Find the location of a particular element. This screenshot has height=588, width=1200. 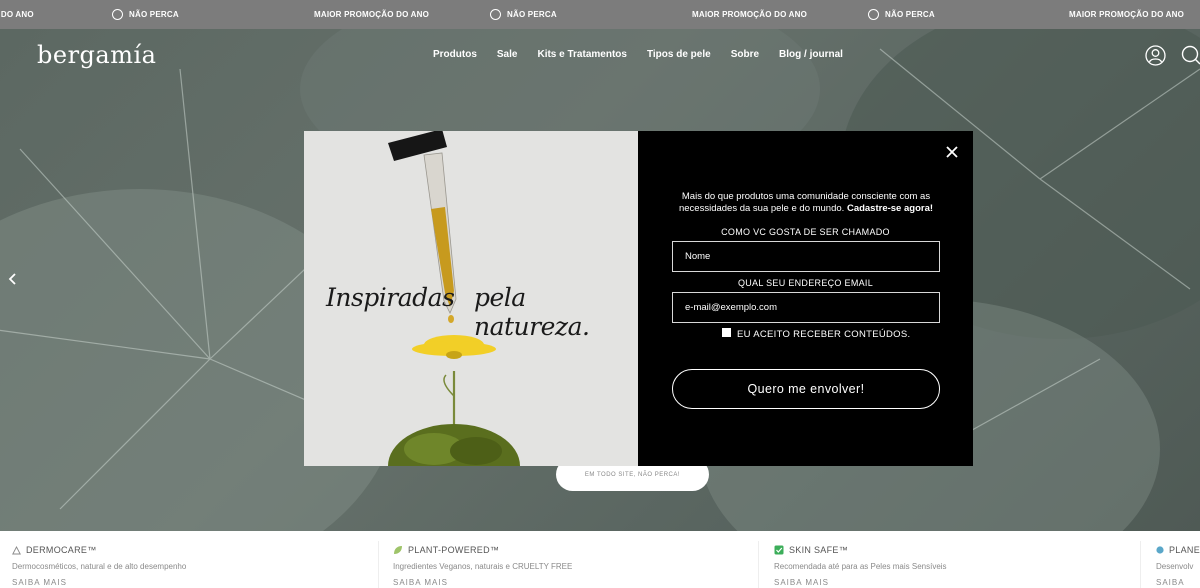

benefit-title: PLANE is located at coordinates (1184, 550).